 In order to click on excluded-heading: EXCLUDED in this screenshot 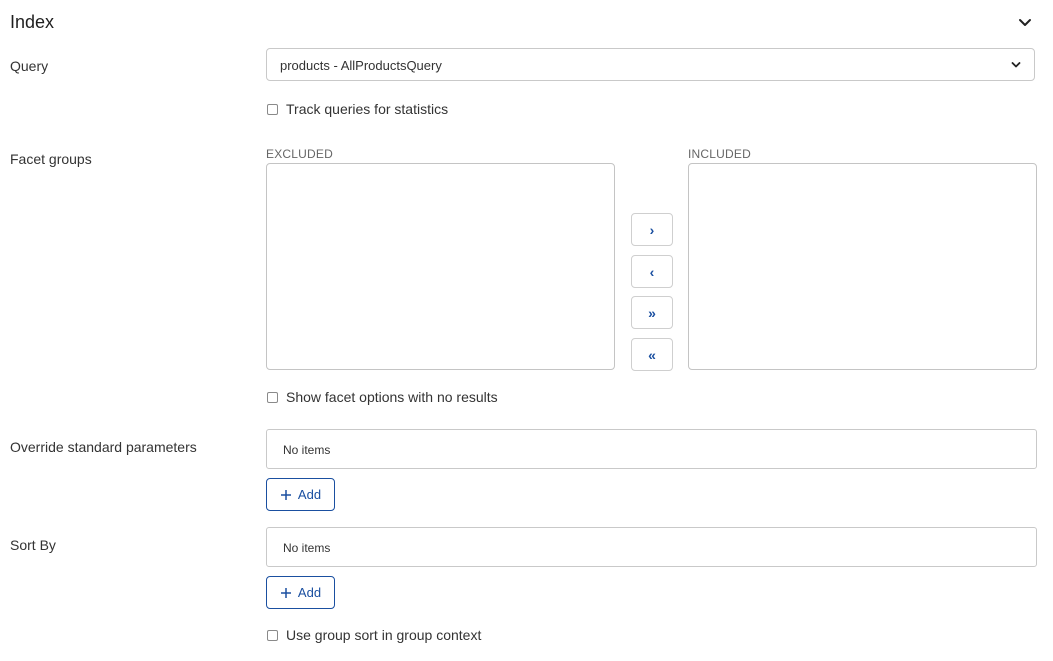, I will do `click(299, 154)`.